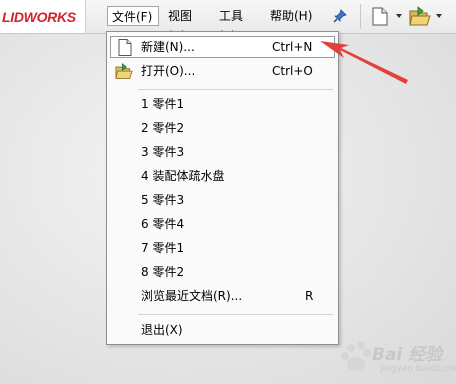  What do you see at coordinates (162, 330) in the screenshot?
I see `menu-item-label: 退出(X)` at bounding box center [162, 330].